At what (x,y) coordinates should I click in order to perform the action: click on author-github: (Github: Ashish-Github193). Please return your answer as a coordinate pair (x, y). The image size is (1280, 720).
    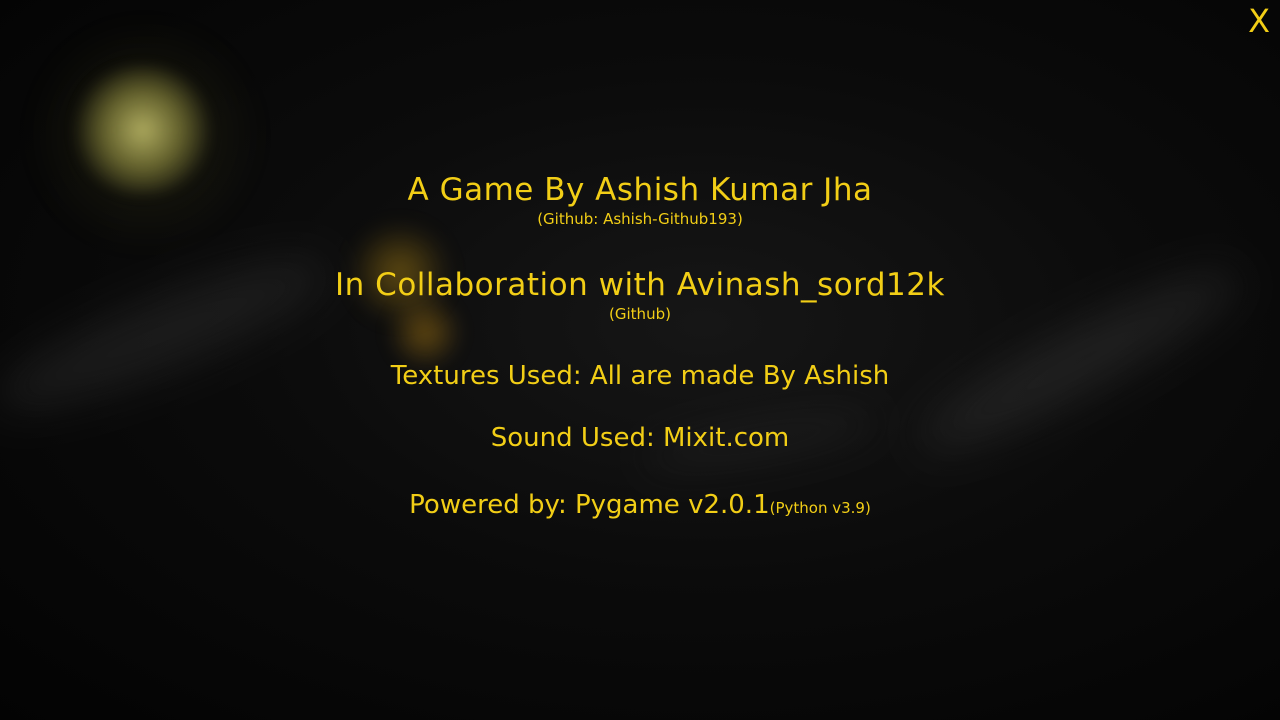
    Looking at the image, I should click on (640, 219).